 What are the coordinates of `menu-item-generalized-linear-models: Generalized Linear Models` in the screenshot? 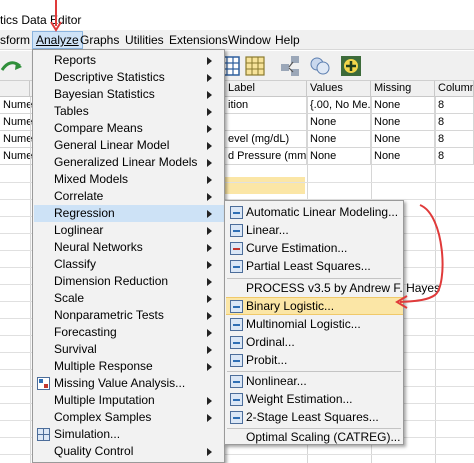 It's located at (129, 162).